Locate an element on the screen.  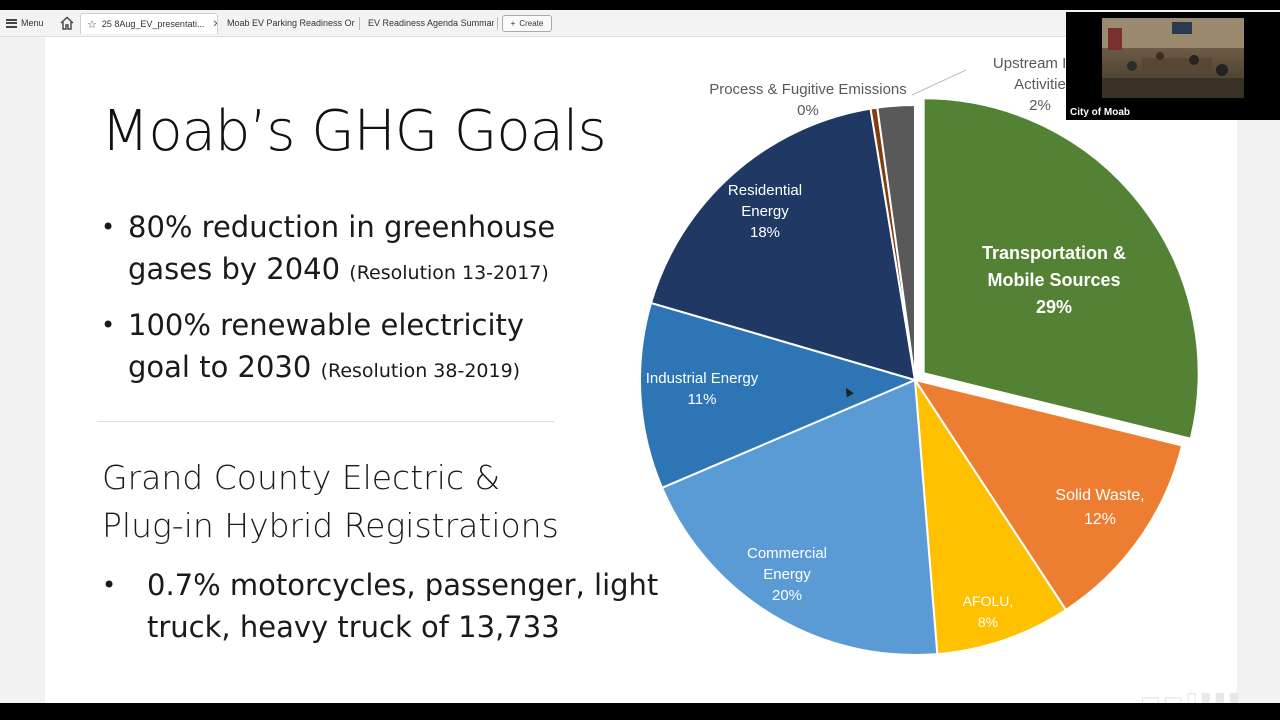
create-button: + Create is located at coordinates (527, 23).